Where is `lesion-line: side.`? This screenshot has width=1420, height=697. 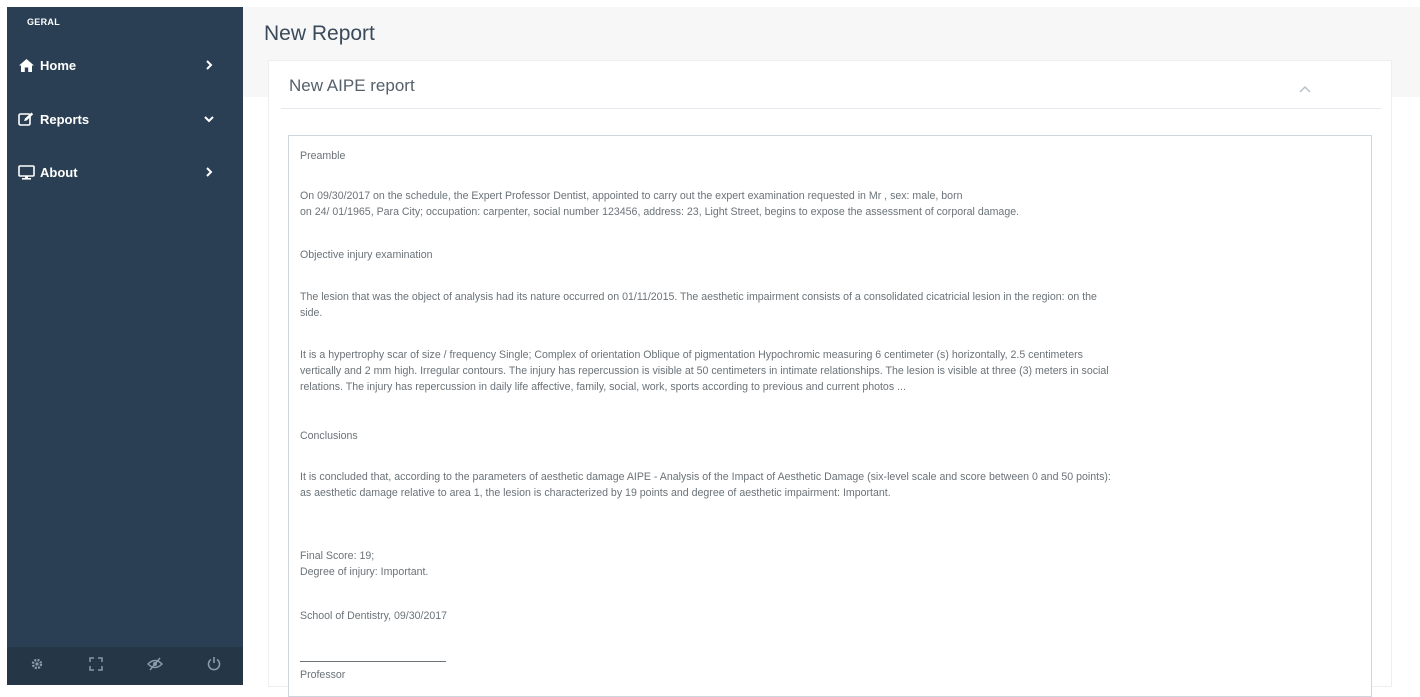 lesion-line: side. is located at coordinates (311, 313).